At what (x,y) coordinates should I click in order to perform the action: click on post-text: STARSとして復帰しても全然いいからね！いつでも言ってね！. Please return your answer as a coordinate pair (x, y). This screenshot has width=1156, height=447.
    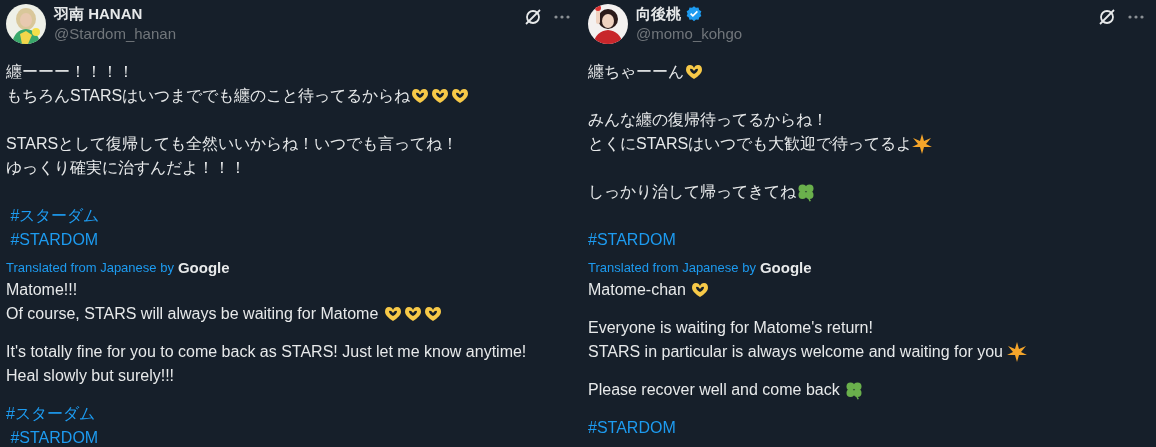
    Looking at the image, I should click on (232, 144).